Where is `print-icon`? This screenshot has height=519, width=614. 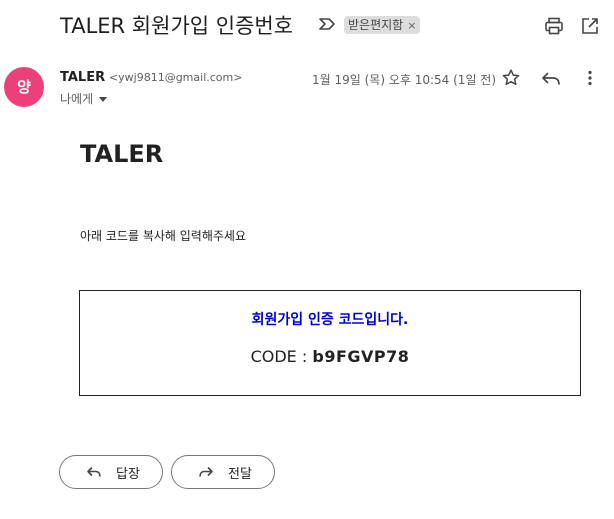 print-icon is located at coordinates (554, 26).